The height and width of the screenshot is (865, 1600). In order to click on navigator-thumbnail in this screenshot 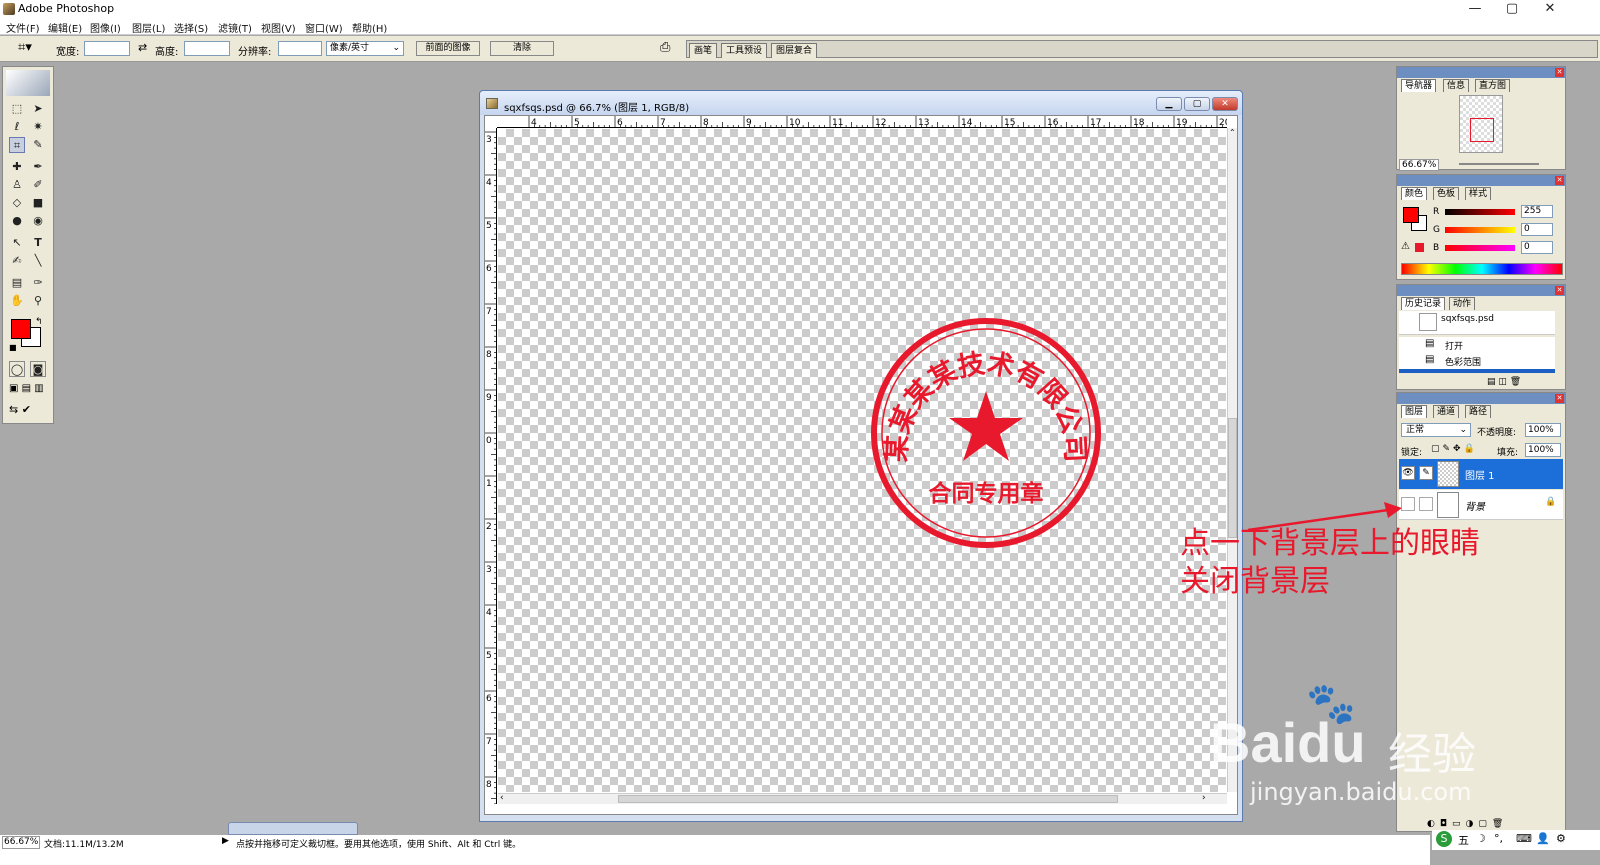, I will do `click(1481, 124)`.